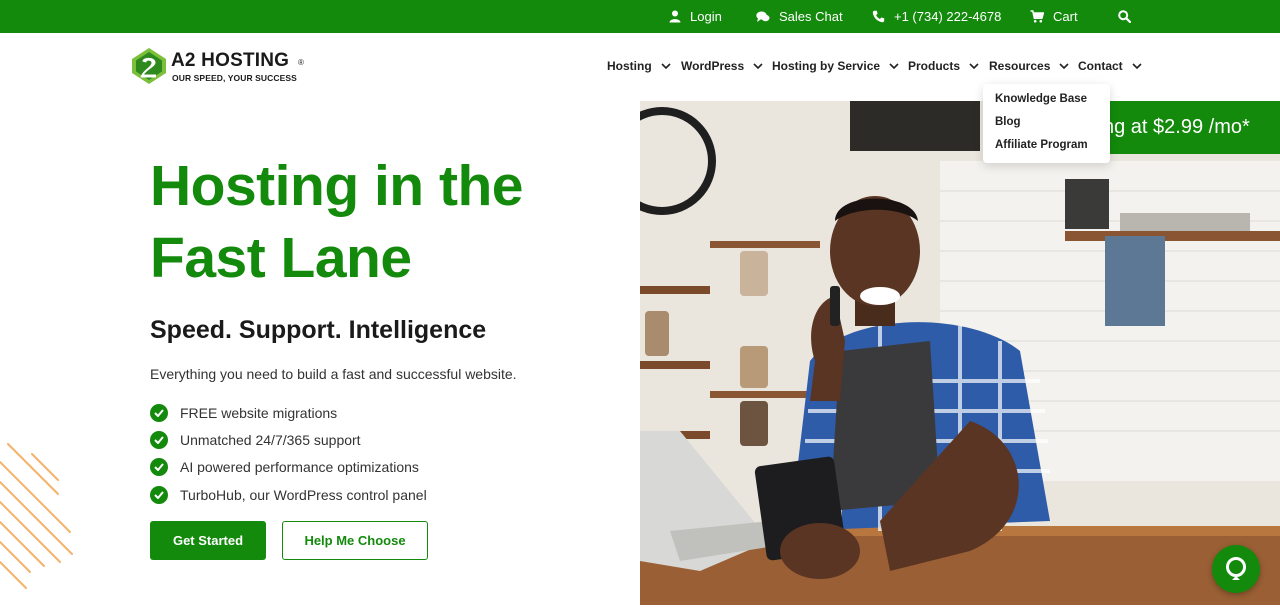 Image resolution: width=1280 pixels, height=612 pixels. Describe the element at coordinates (1041, 99) in the screenshot. I see `menu-item-knowledge-base: Knowledge Base` at that location.